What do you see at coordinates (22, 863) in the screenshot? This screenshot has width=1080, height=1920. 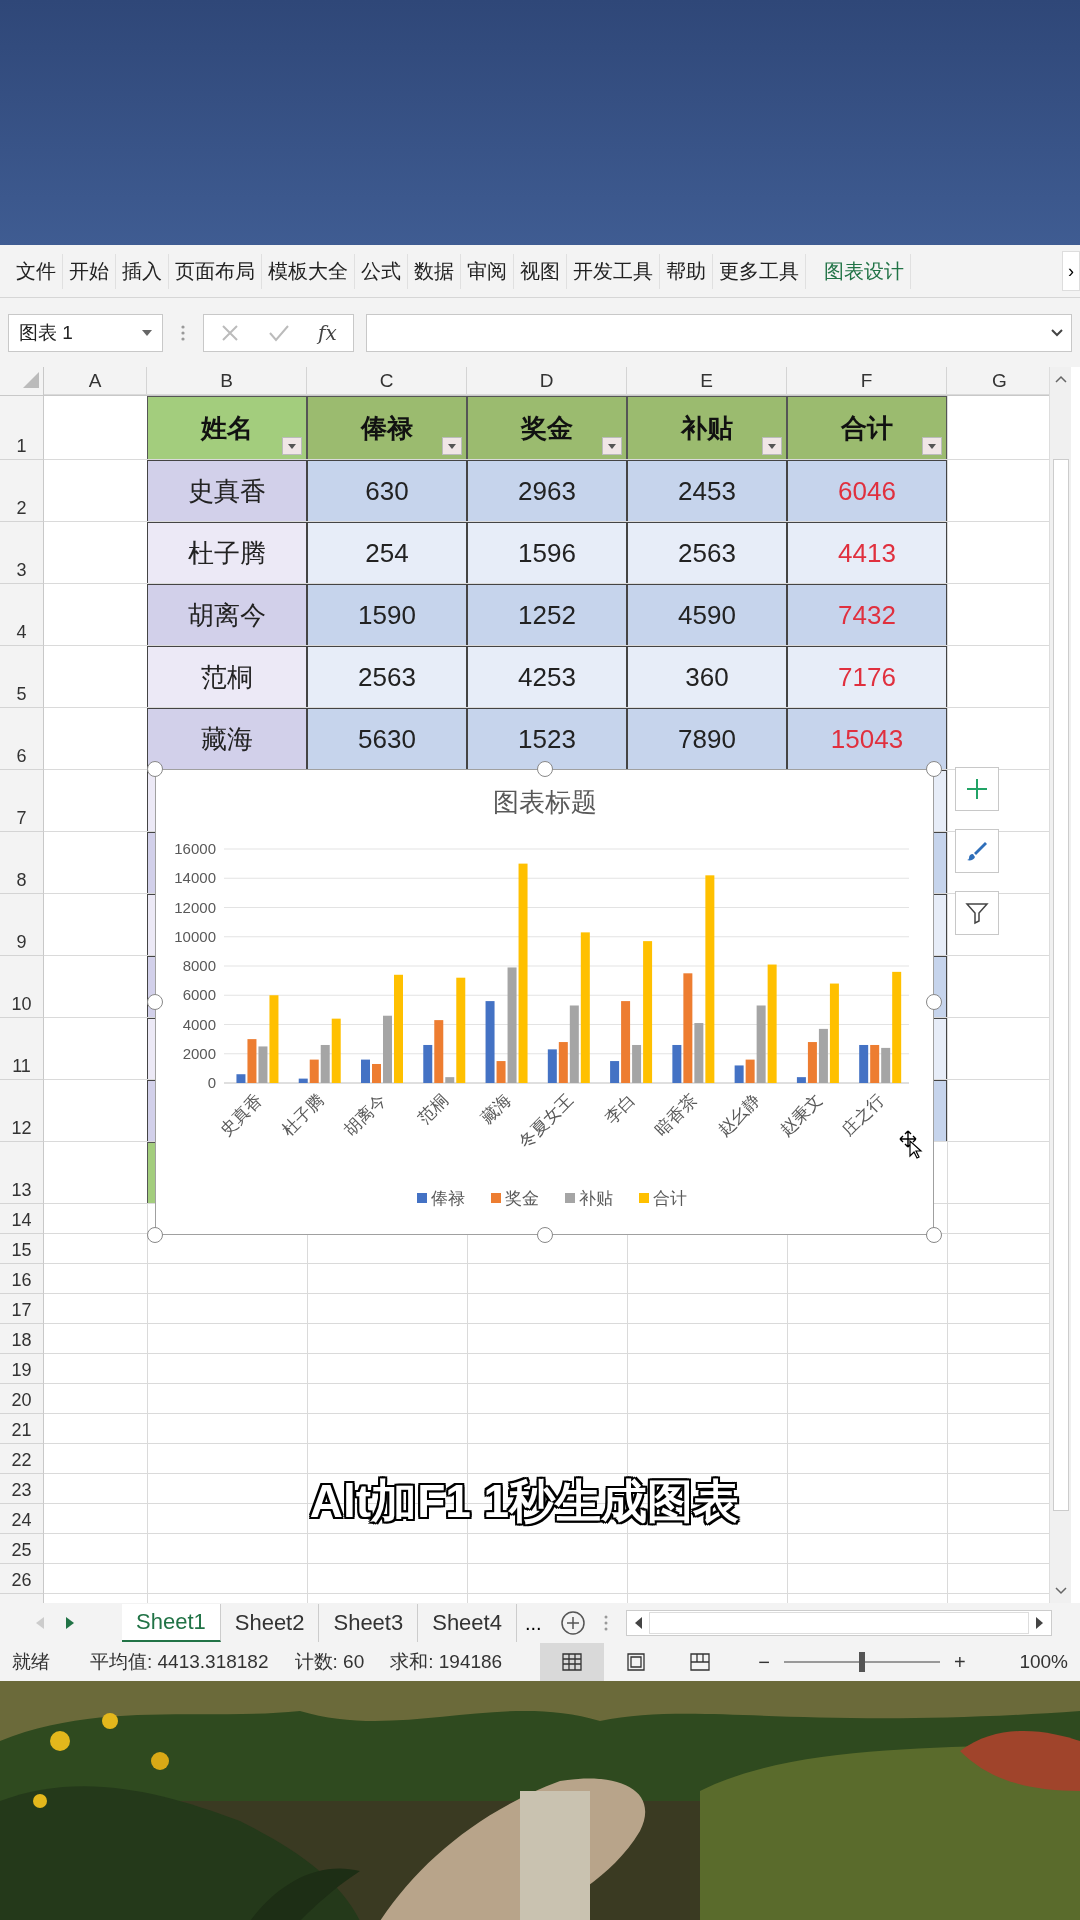 I see `row-header: 8` at bounding box center [22, 863].